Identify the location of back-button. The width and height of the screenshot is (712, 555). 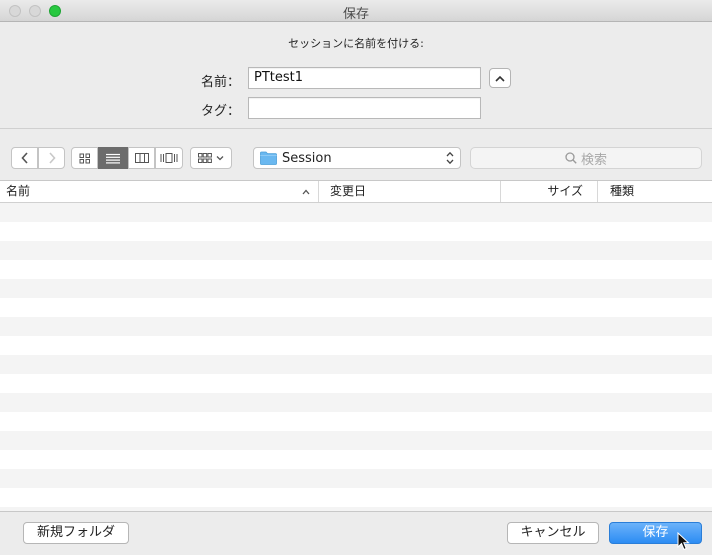
(24, 158).